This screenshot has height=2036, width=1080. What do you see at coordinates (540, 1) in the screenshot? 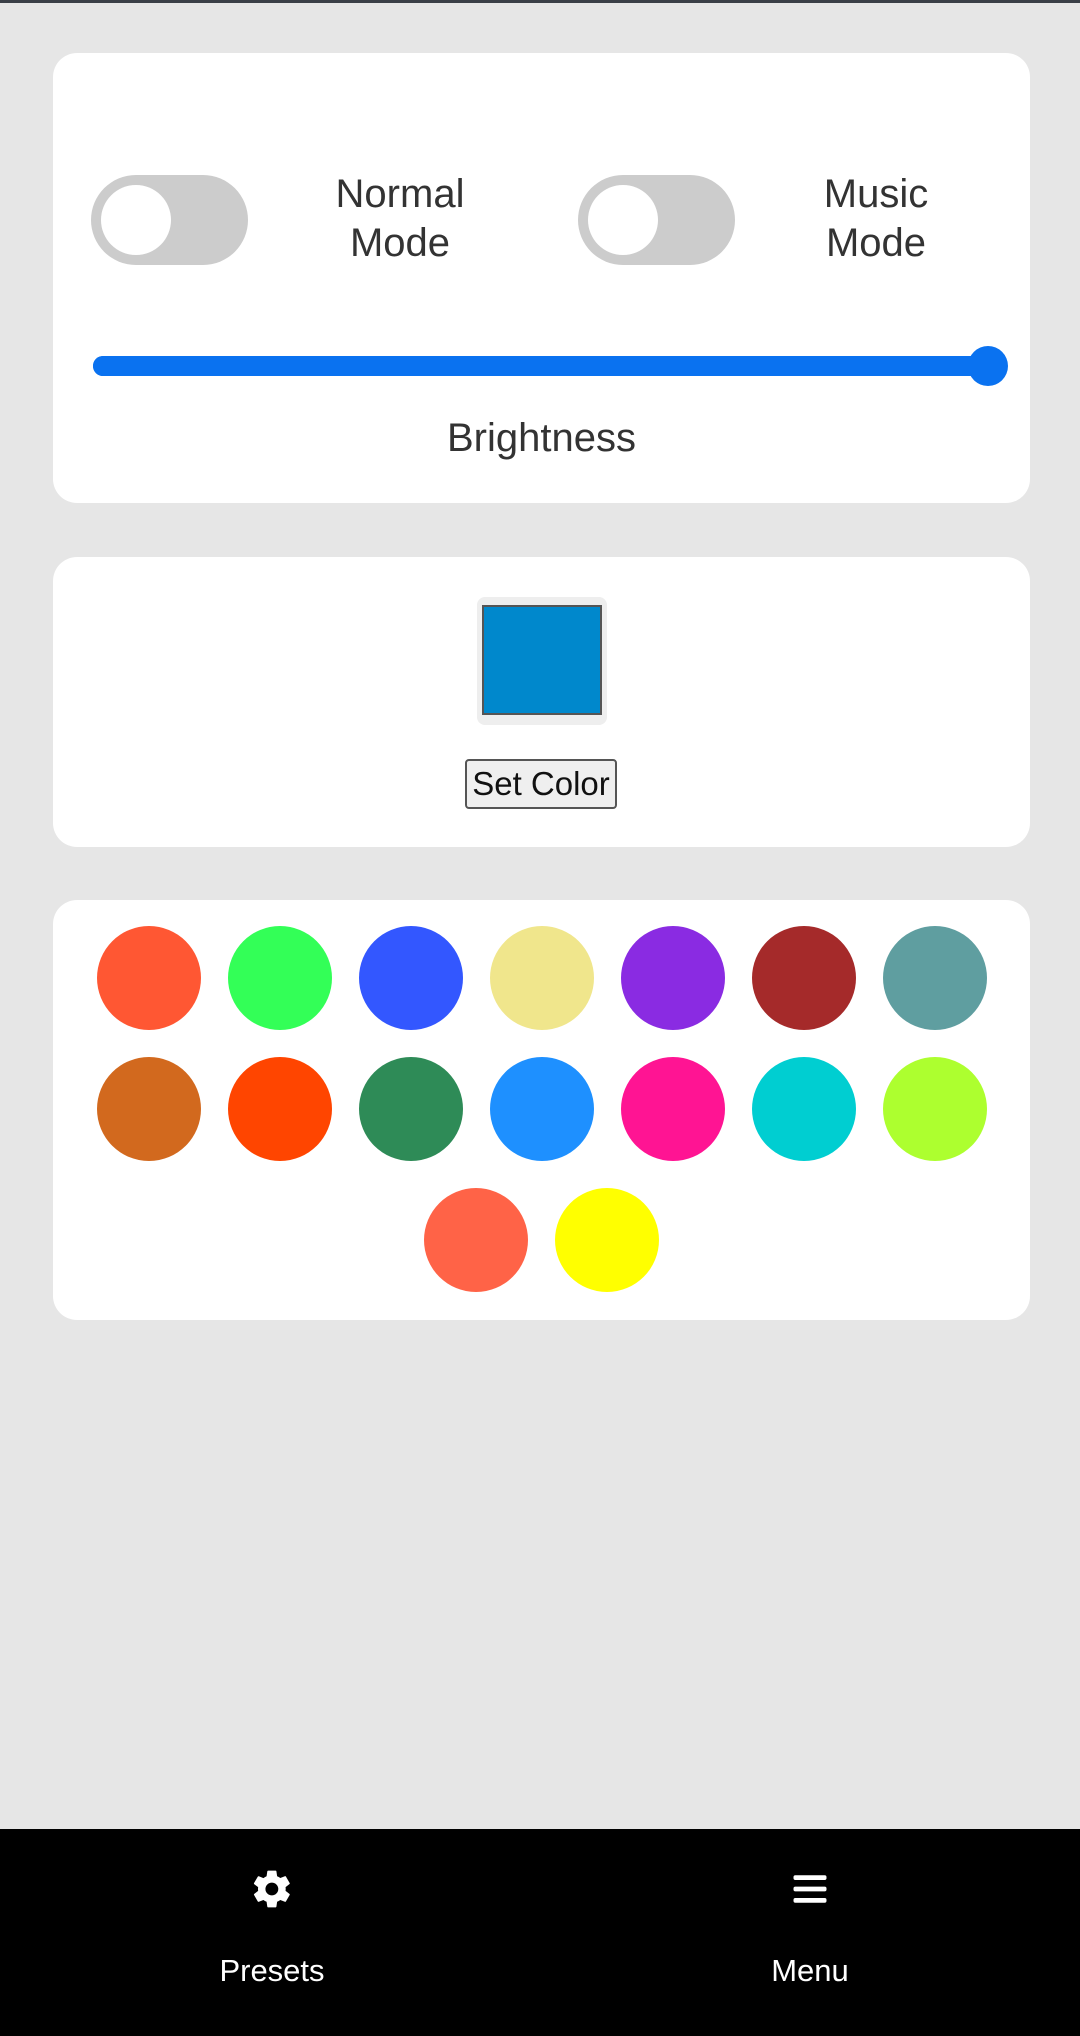
I see `top-border` at bounding box center [540, 1].